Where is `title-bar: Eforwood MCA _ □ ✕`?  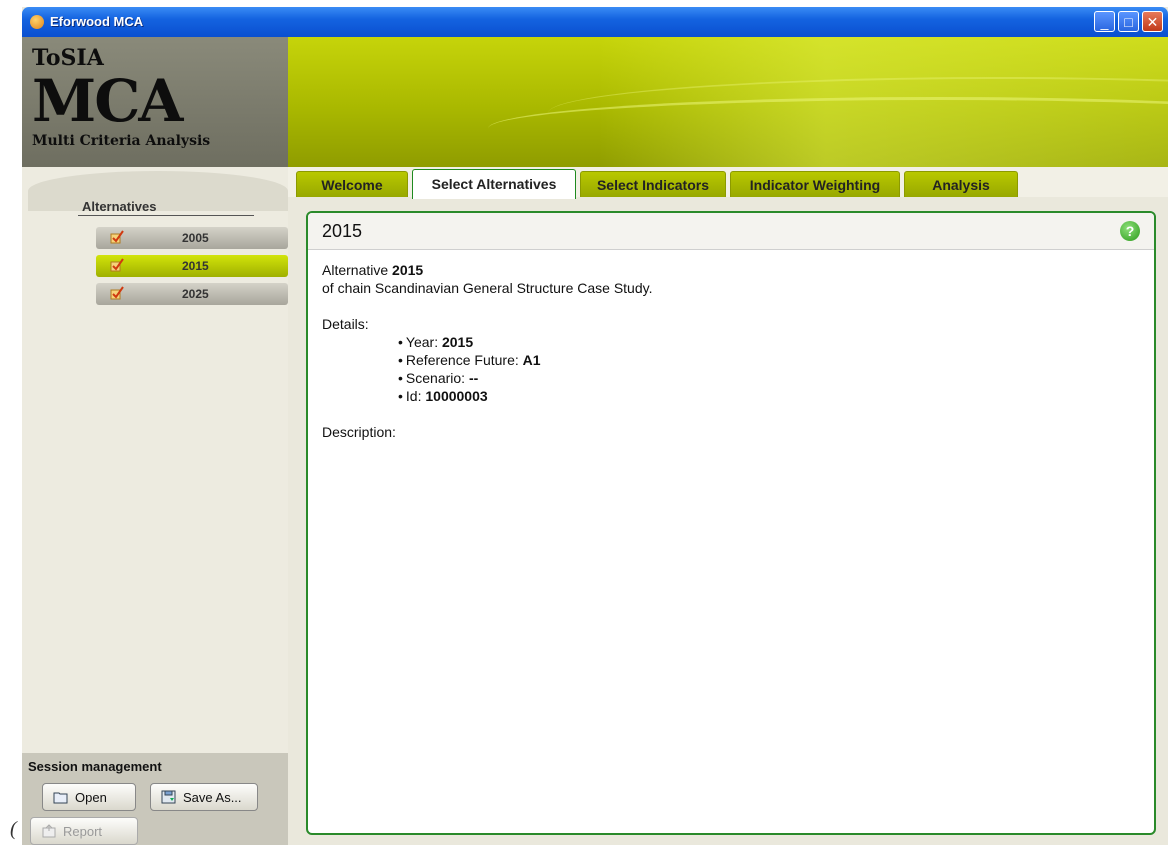
title-bar: Eforwood MCA _ □ ✕ is located at coordinates (595, 22).